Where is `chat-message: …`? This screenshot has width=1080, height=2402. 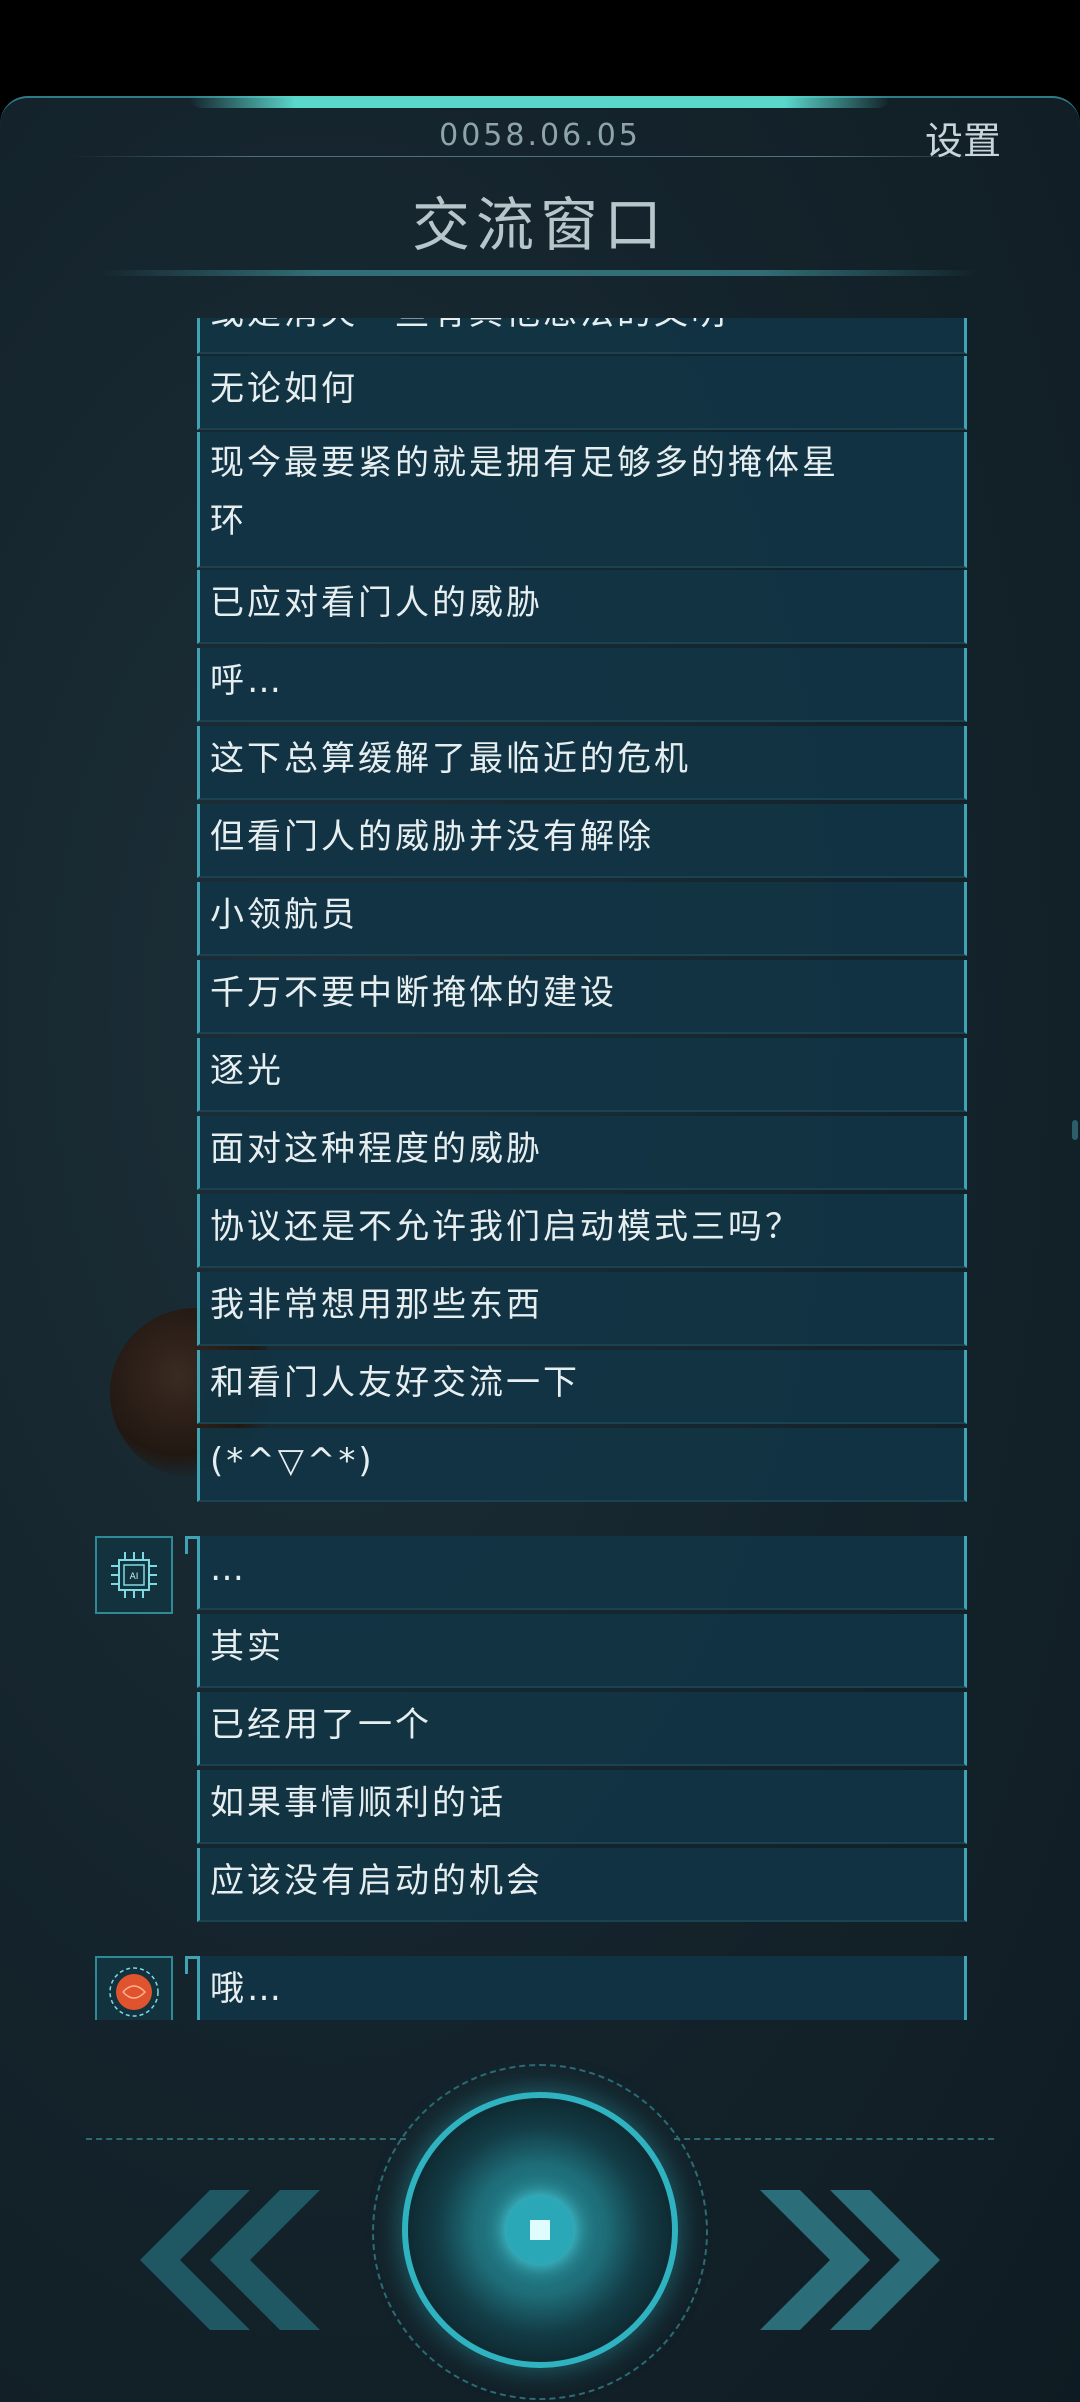
chat-message: … is located at coordinates (582, 1573).